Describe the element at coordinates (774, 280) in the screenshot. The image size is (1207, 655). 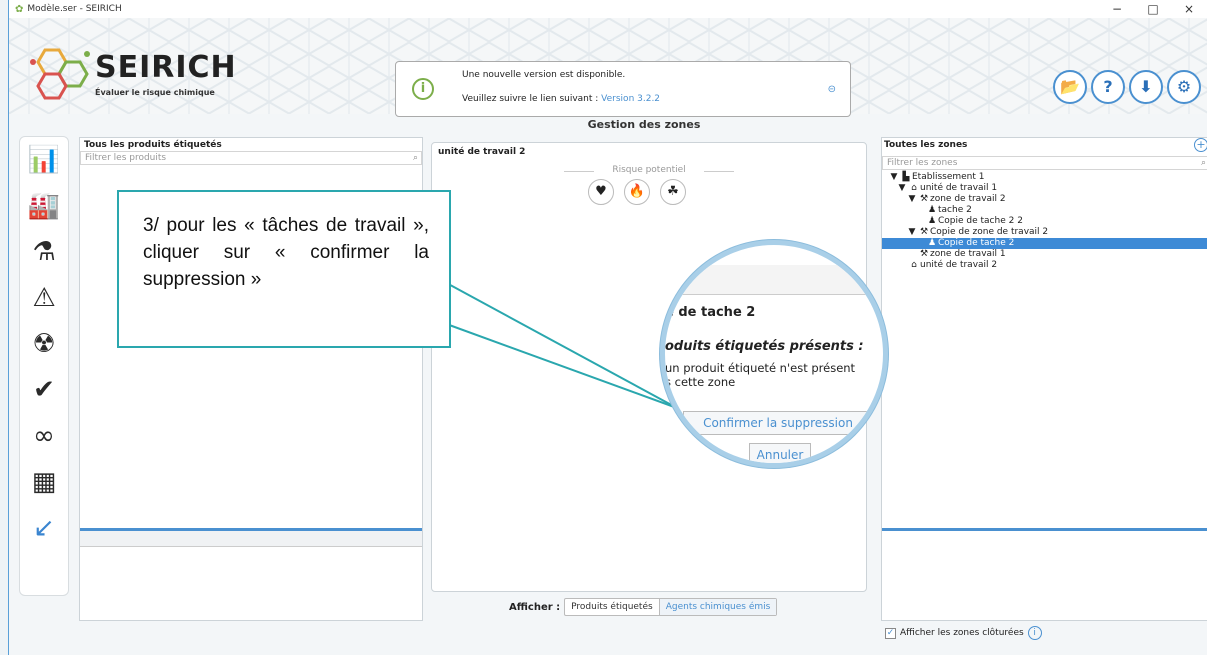
I see `dialog-header` at that location.